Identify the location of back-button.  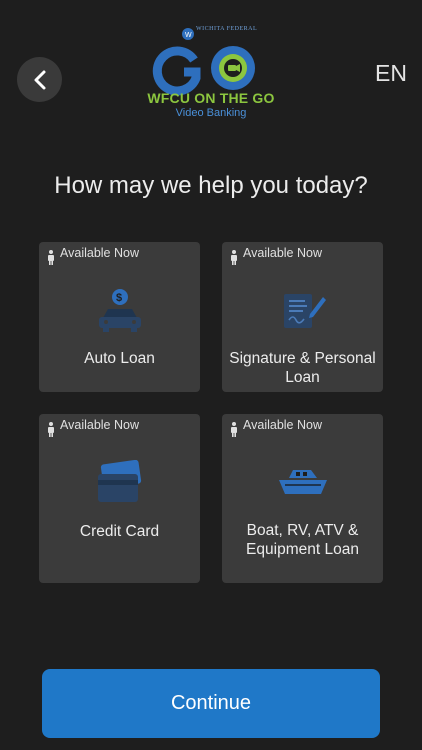
(39, 79).